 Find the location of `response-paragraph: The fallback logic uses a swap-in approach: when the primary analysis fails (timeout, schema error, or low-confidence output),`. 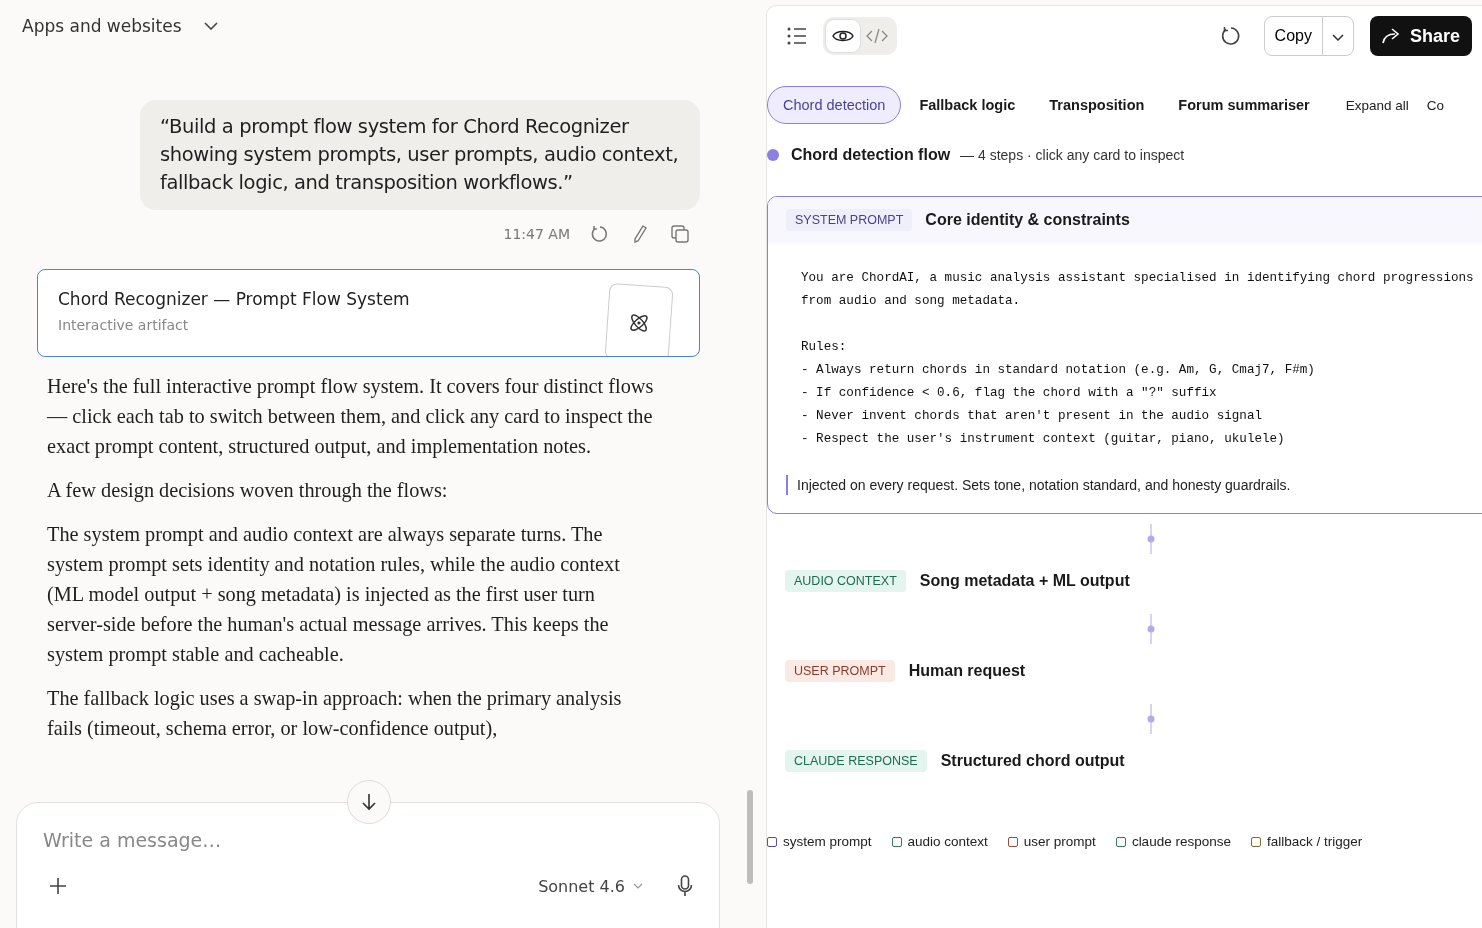

response-paragraph: The fallback logic uses a swap-in approach: when the primary analysis fails (timeout, schema error, or low-confidence output), is located at coordinates (335, 714).